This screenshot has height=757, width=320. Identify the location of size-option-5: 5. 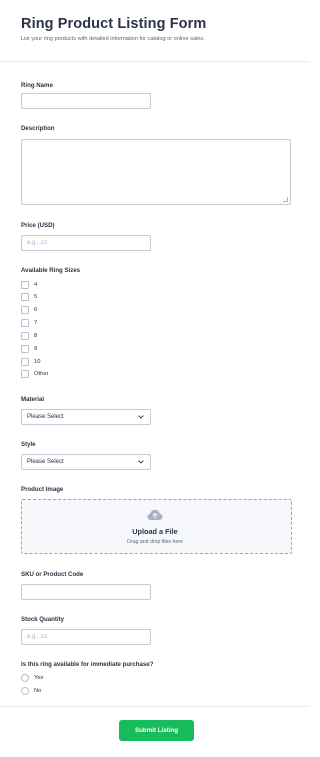
(29, 297).